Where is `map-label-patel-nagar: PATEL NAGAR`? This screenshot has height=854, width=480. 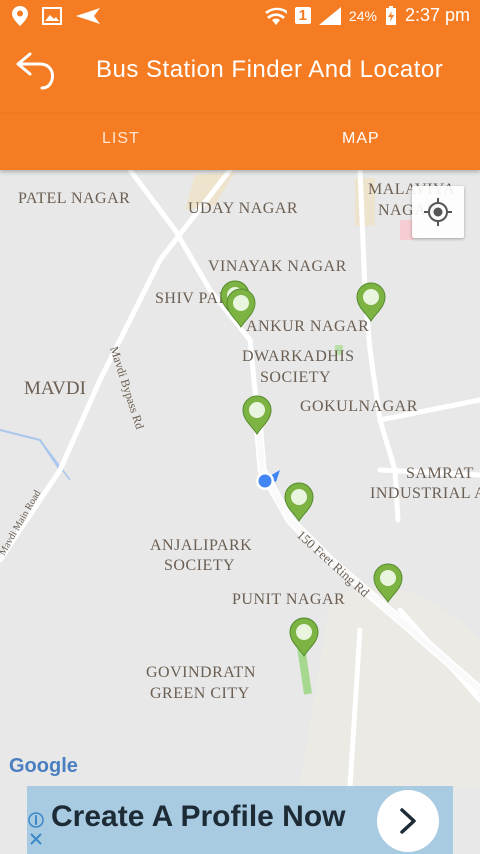
map-label-patel-nagar: PATEL NAGAR is located at coordinates (74, 198).